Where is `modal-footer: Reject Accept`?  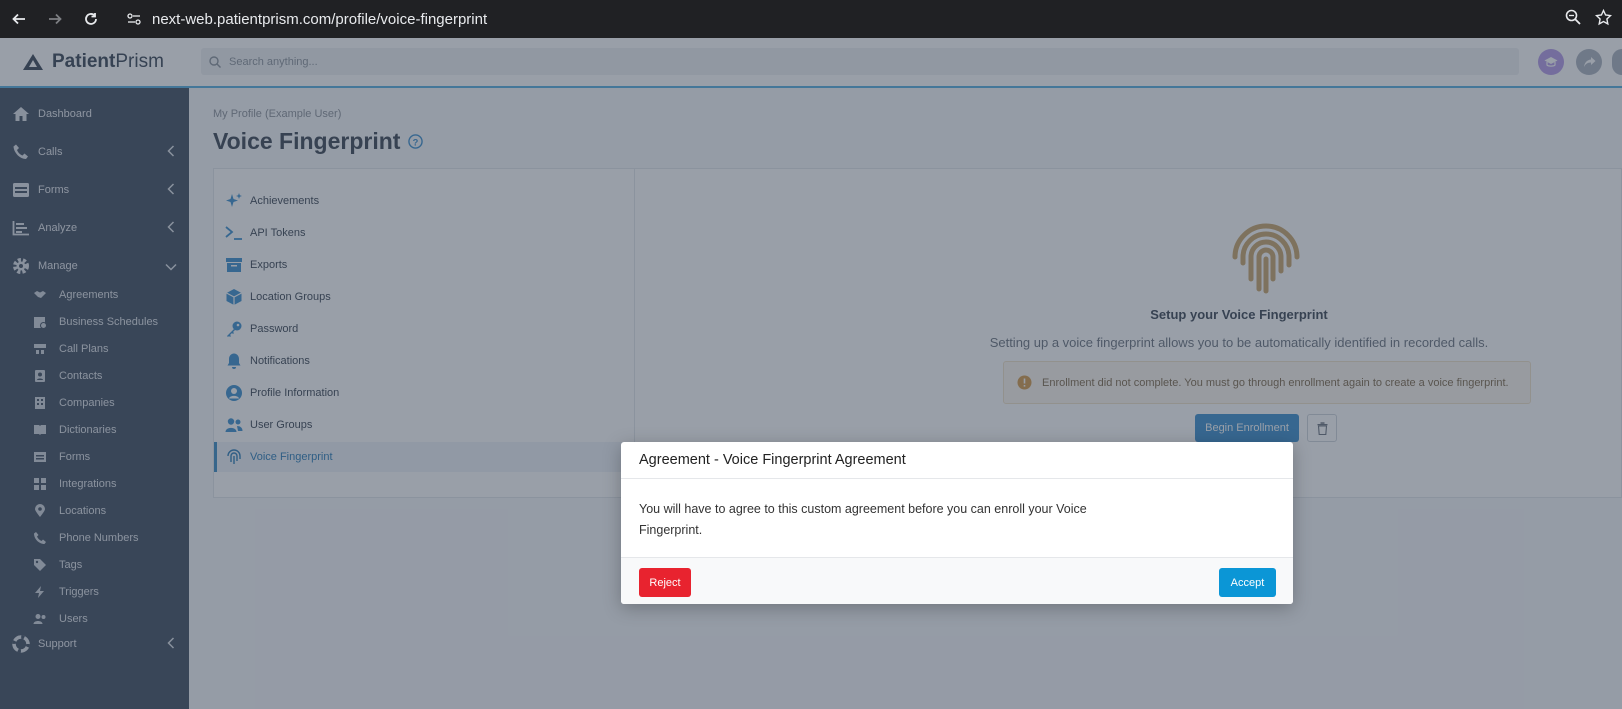
modal-footer: Reject Accept is located at coordinates (957, 580).